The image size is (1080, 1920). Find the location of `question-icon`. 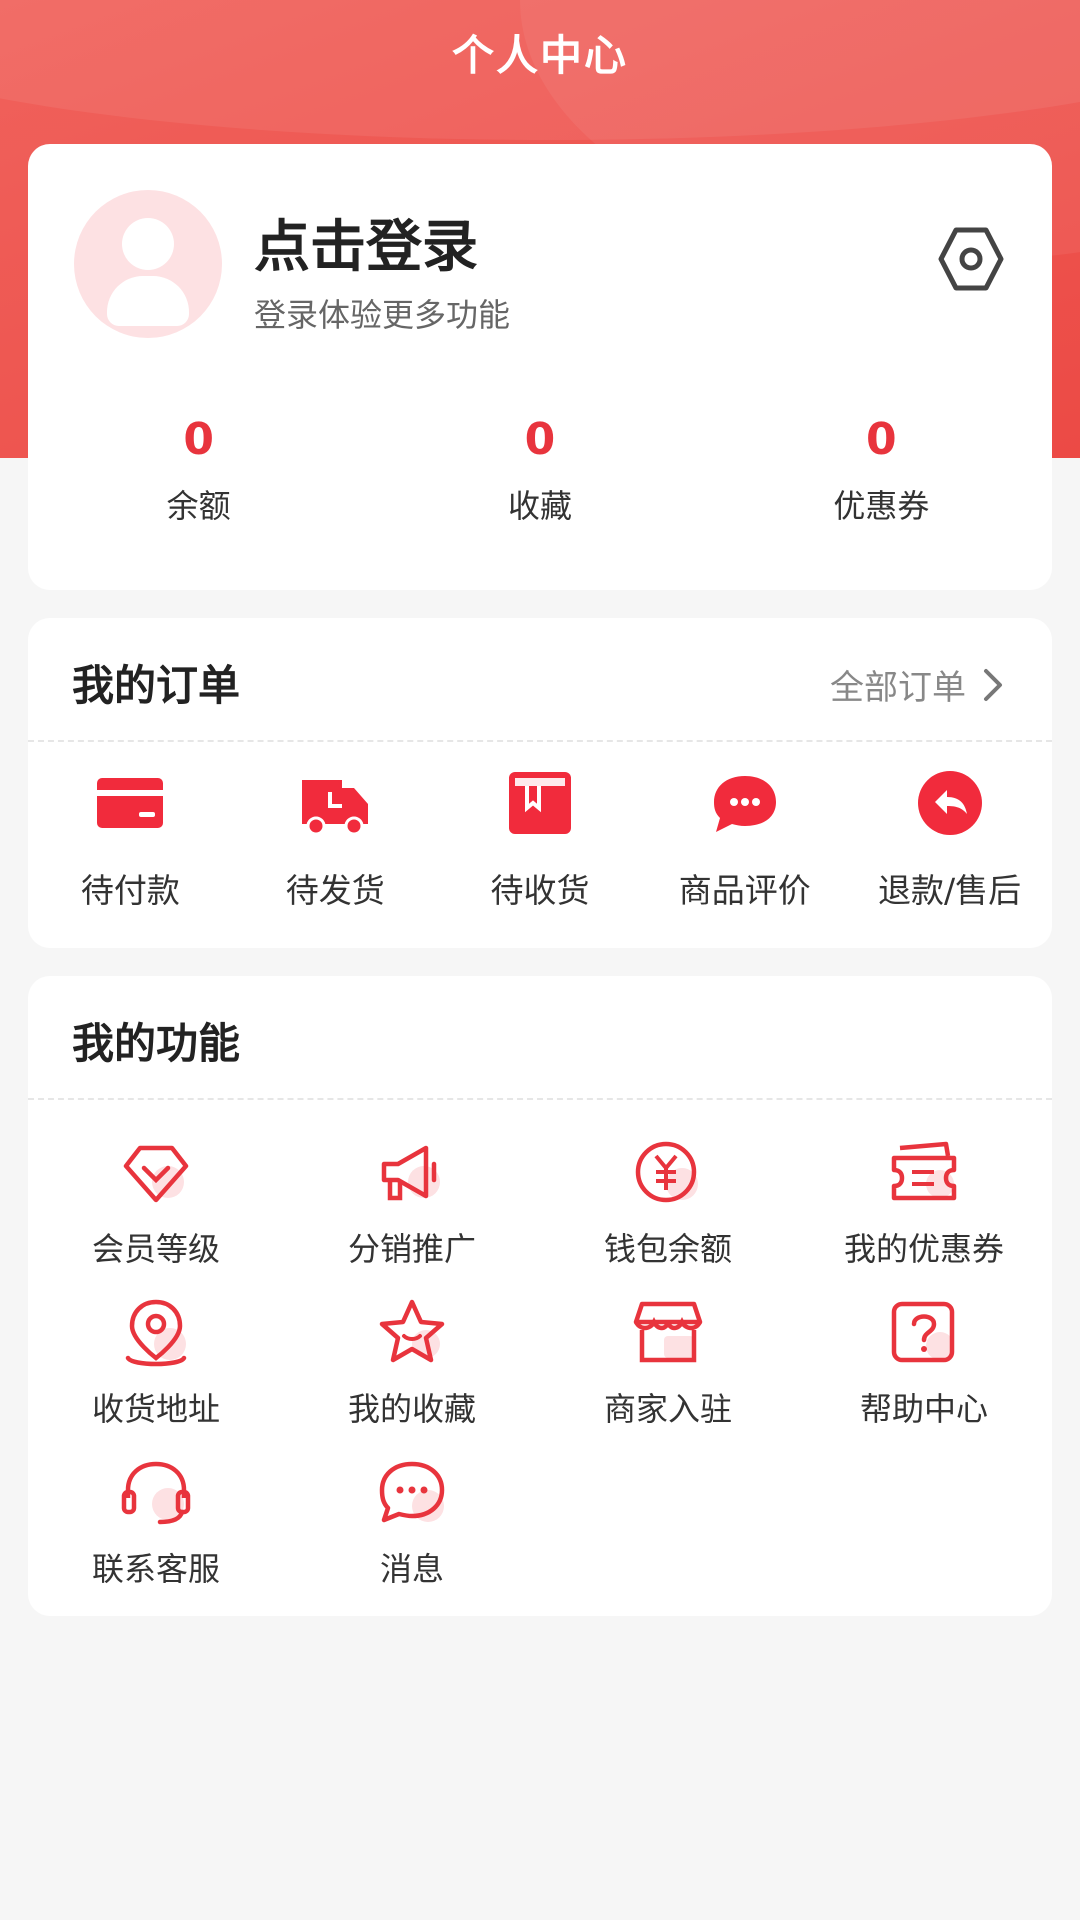

question-icon is located at coordinates (923, 1332).